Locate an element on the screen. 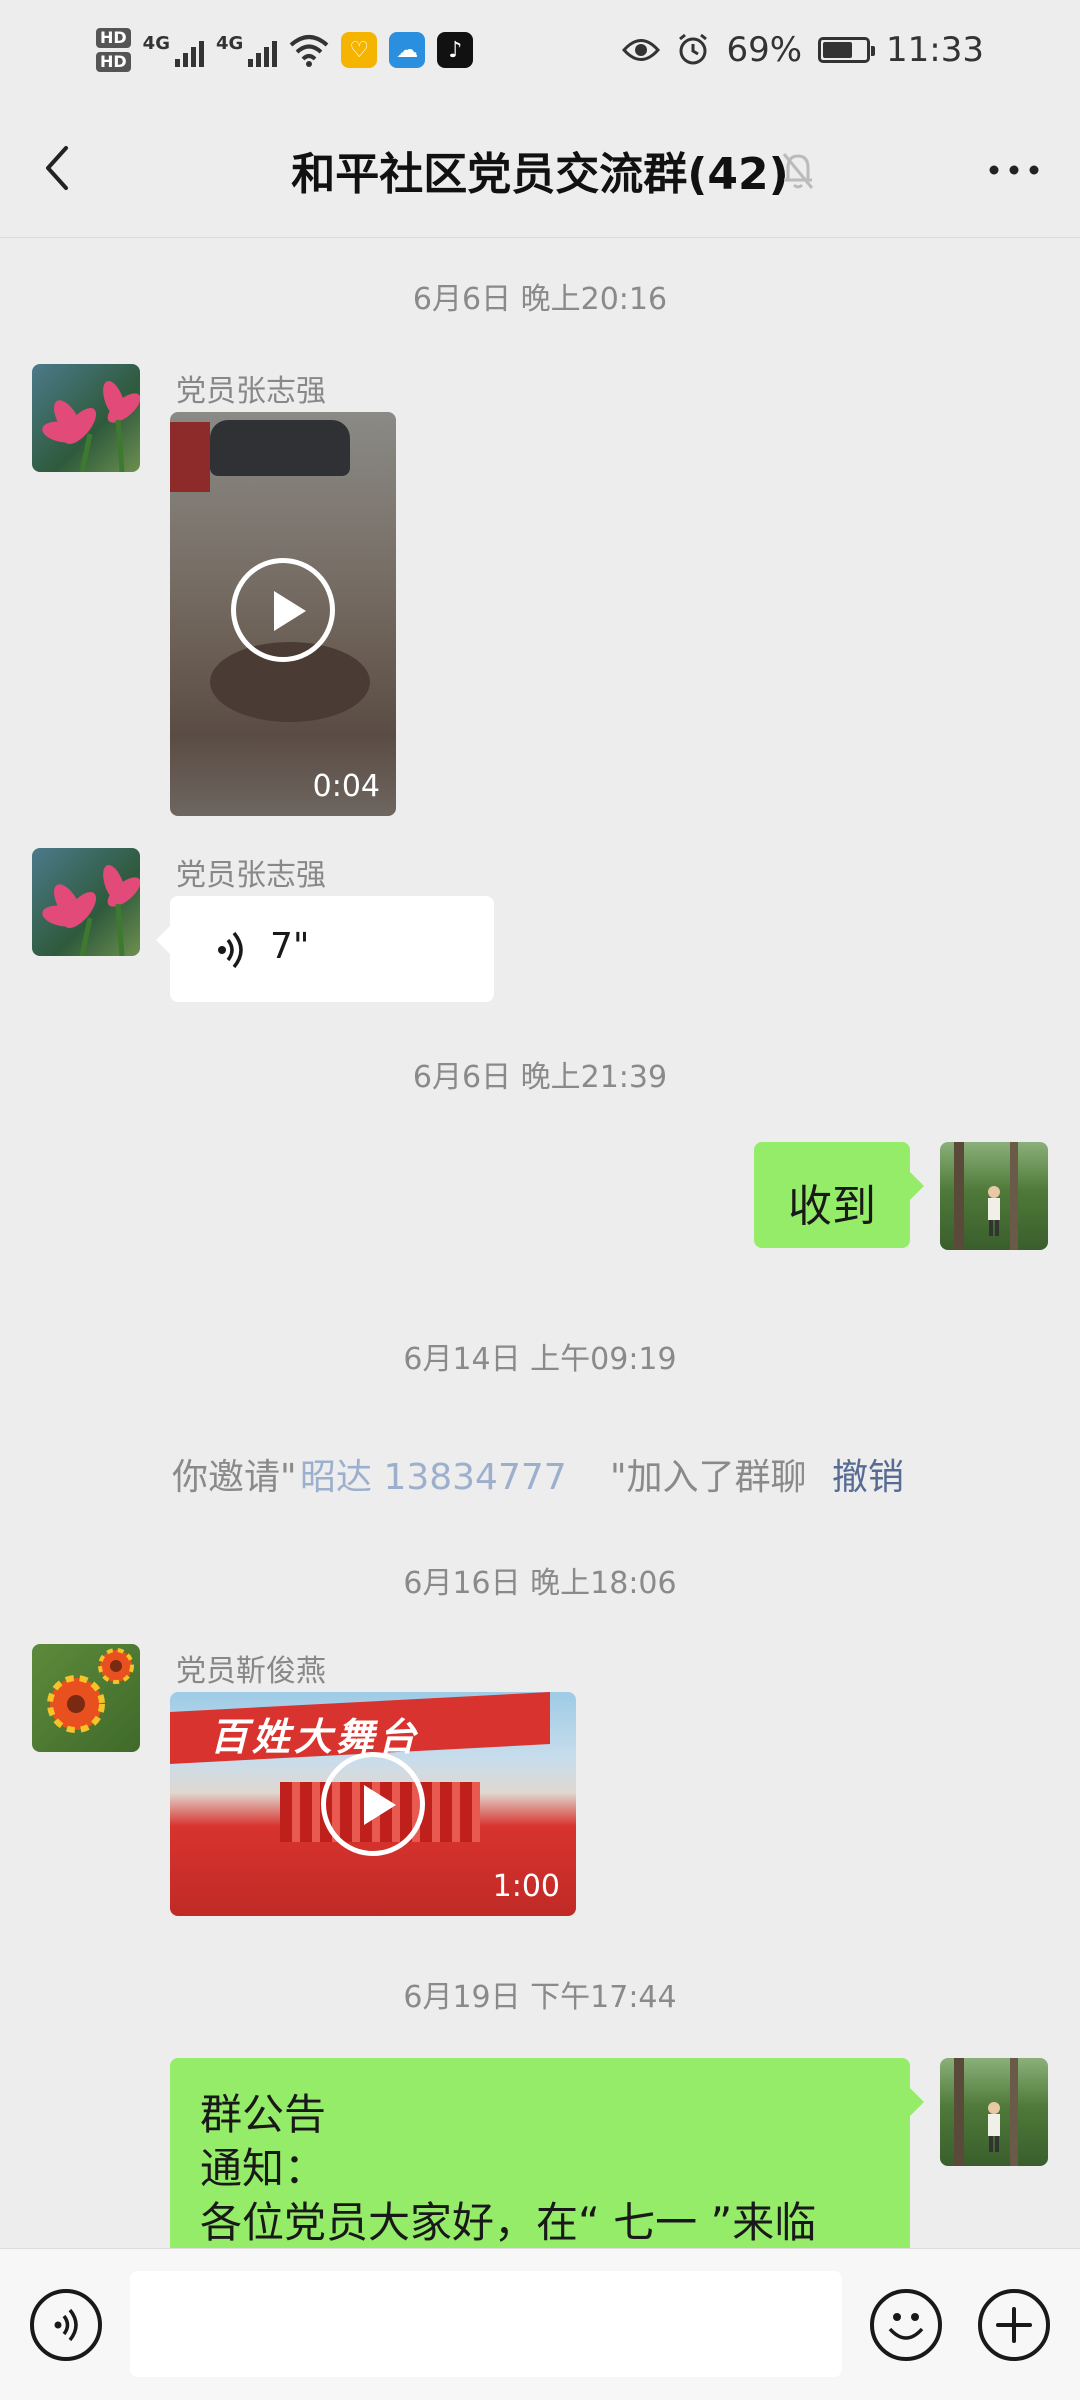 The image size is (1080, 2400). network-type-1: 4G is located at coordinates (156, 43).